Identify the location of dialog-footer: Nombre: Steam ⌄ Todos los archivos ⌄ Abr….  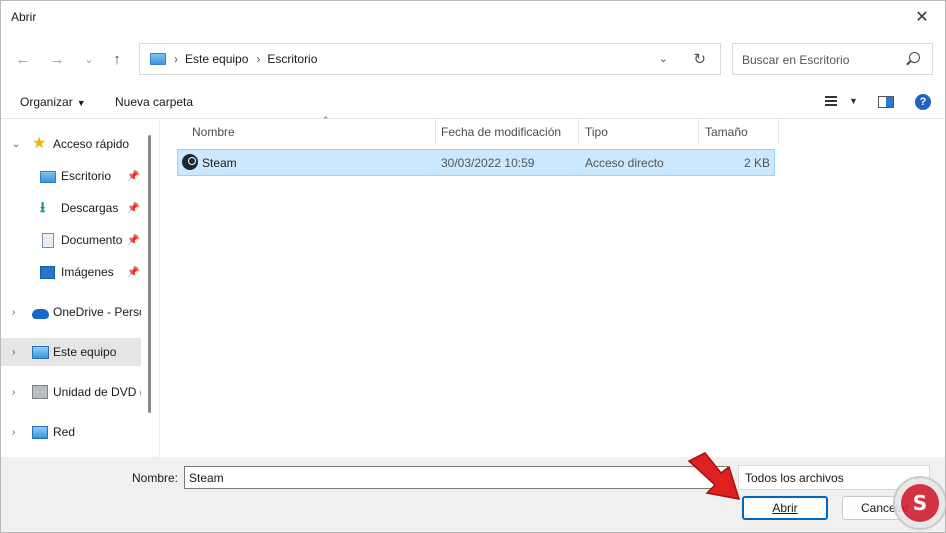
(473, 494).